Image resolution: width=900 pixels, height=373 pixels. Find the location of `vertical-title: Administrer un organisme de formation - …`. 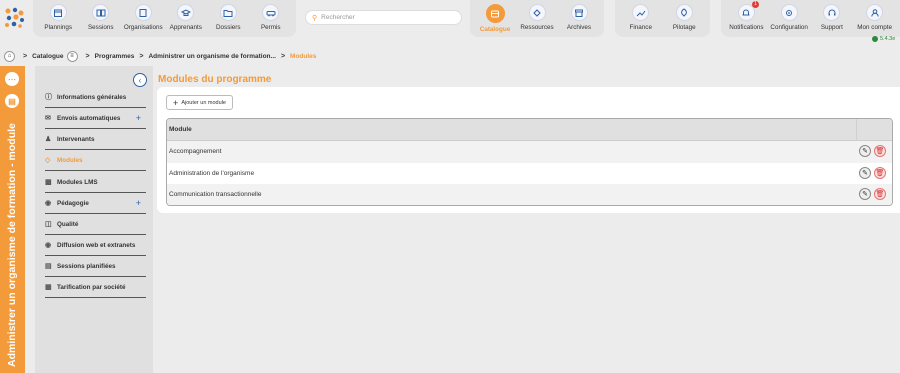

vertical-title: Administrer un organisme de formation - … is located at coordinates (12, 245).